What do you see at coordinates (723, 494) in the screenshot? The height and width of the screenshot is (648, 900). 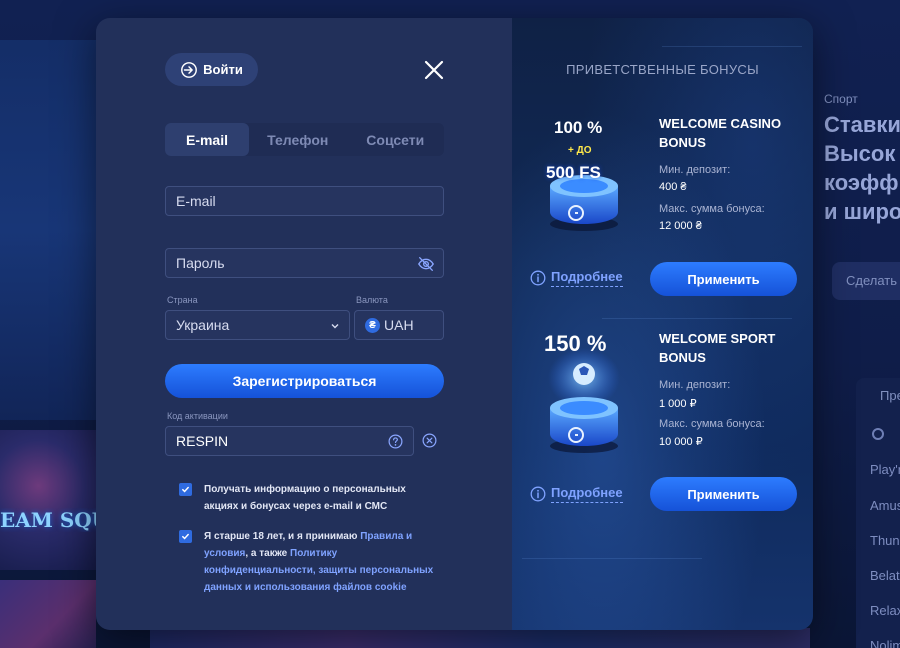 I see `sport-apply-button: Применить` at bounding box center [723, 494].